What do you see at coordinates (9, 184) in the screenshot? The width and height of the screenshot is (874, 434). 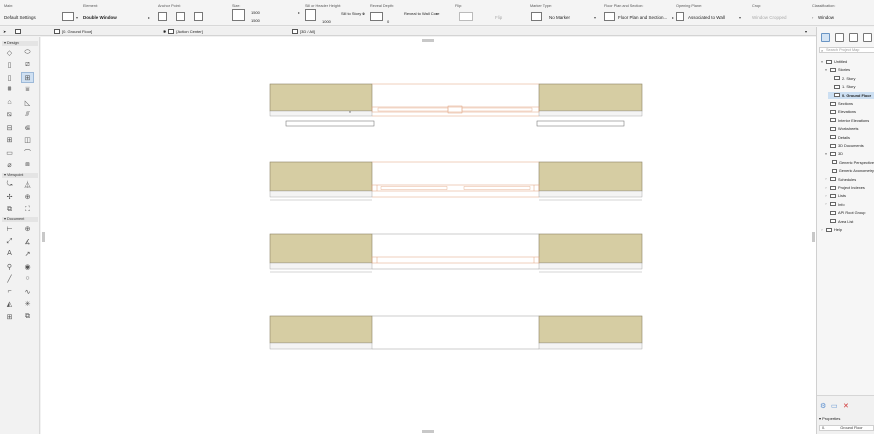 I see `section-tool-icon: ⤿` at bounding box center [9, 184].